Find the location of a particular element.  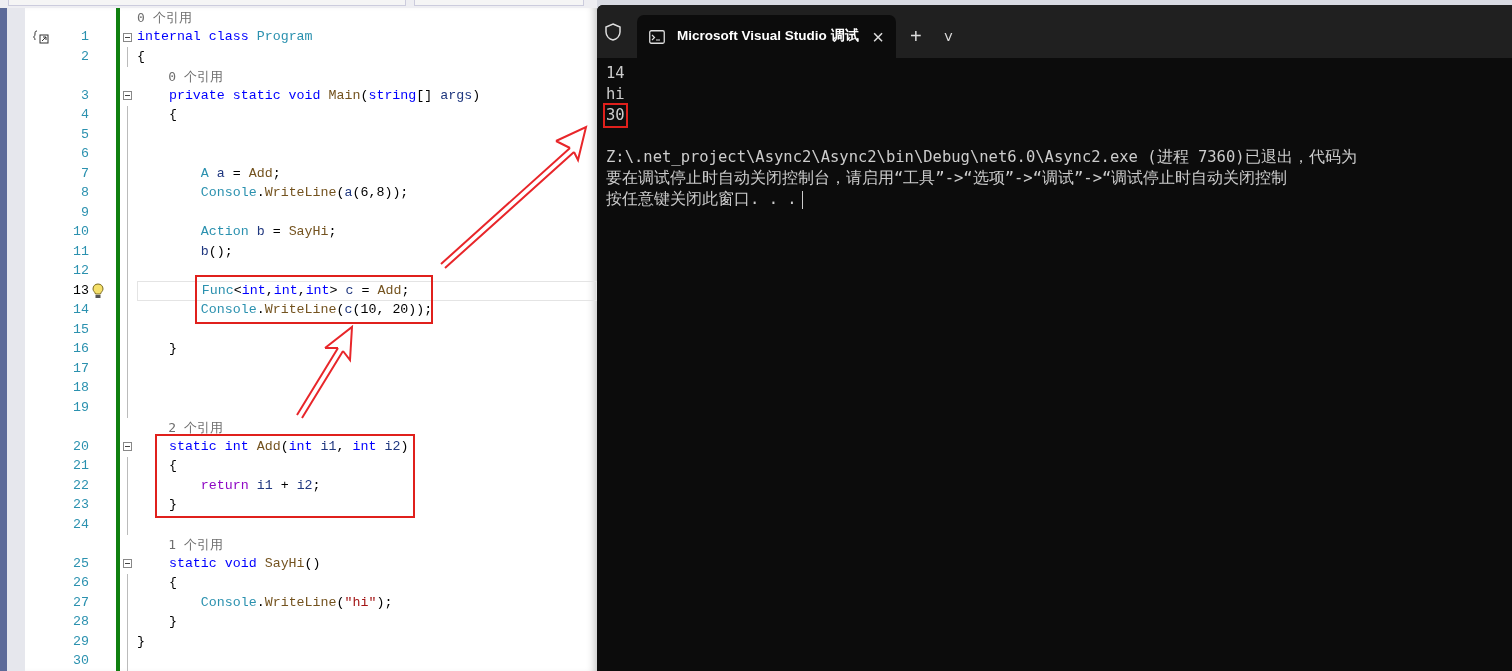

line-number: 28 is located at coordinates (80, 622).